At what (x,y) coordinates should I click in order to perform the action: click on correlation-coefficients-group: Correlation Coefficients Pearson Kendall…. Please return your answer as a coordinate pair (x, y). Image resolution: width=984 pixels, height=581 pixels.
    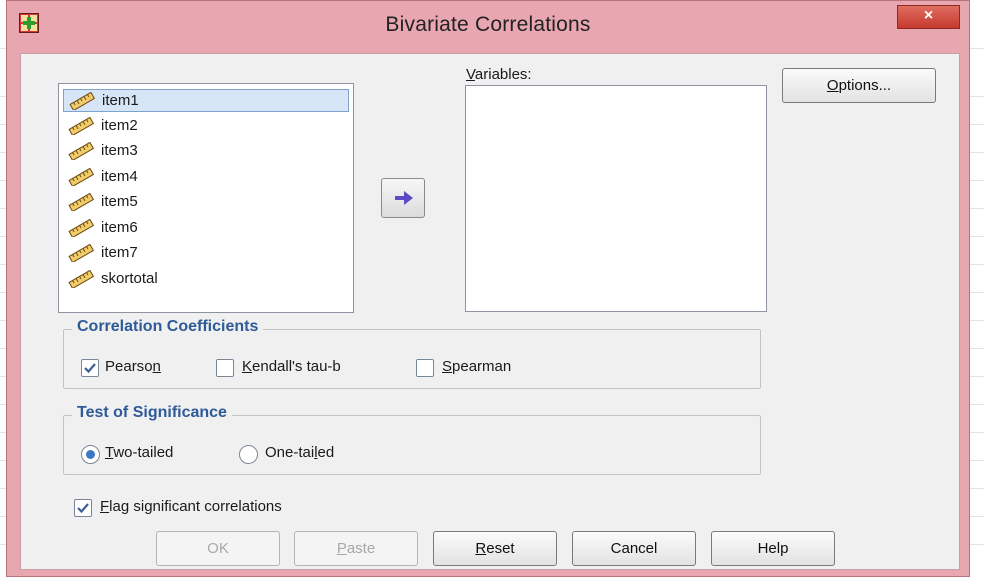
    Looking at the image, I should click on (412, 353).